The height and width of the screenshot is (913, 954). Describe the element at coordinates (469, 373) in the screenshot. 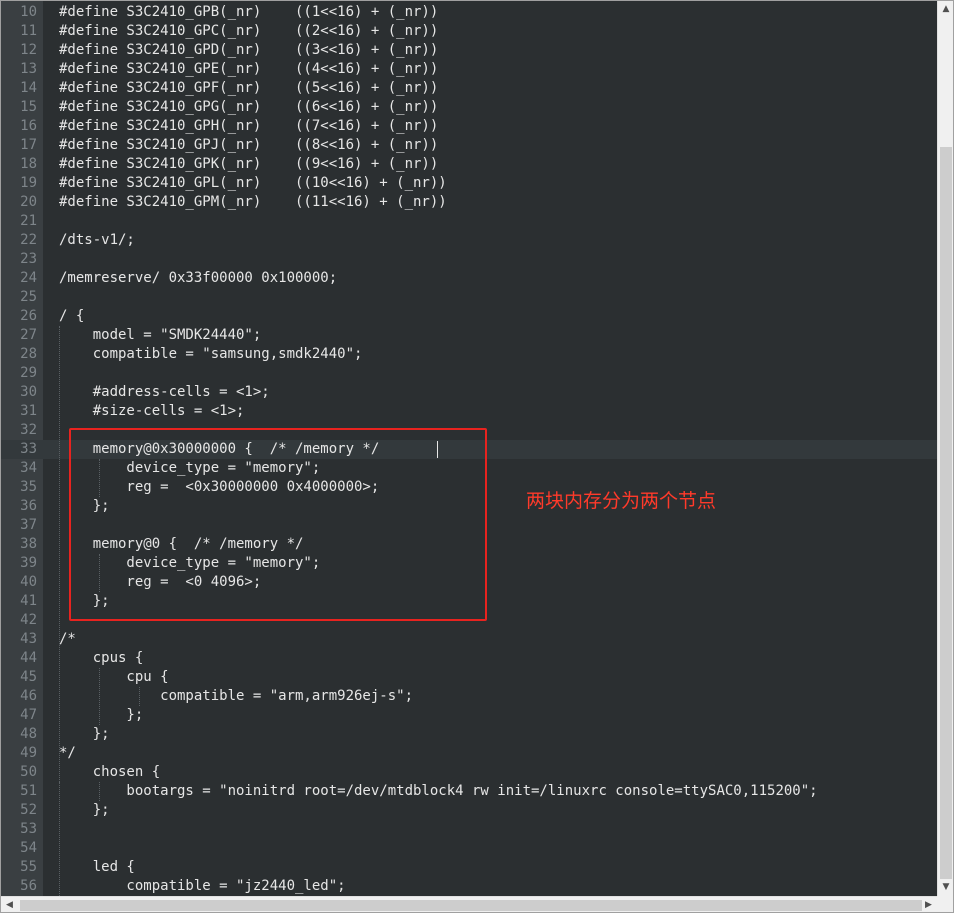

I see `code-line: 29` at that location.